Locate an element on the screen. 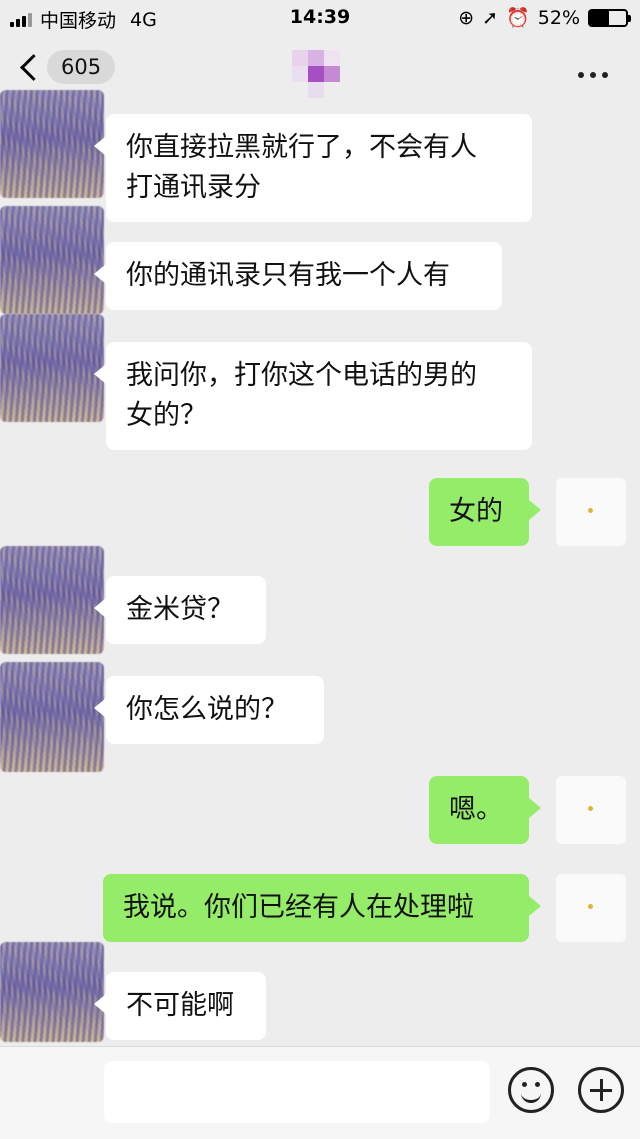  message-line: 金米贷？ is located at coordinates (180, 609).